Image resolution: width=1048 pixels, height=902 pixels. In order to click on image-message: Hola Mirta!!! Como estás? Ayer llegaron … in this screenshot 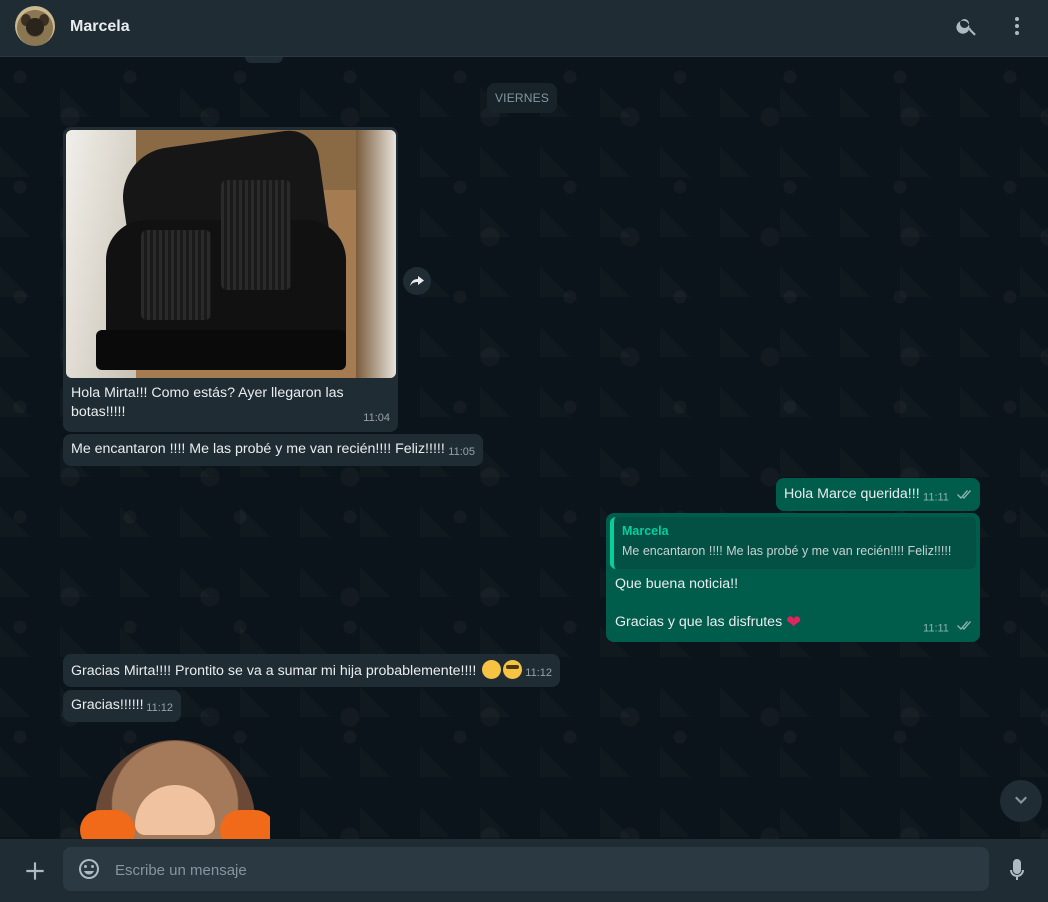, I will do `click(230, 279)`.